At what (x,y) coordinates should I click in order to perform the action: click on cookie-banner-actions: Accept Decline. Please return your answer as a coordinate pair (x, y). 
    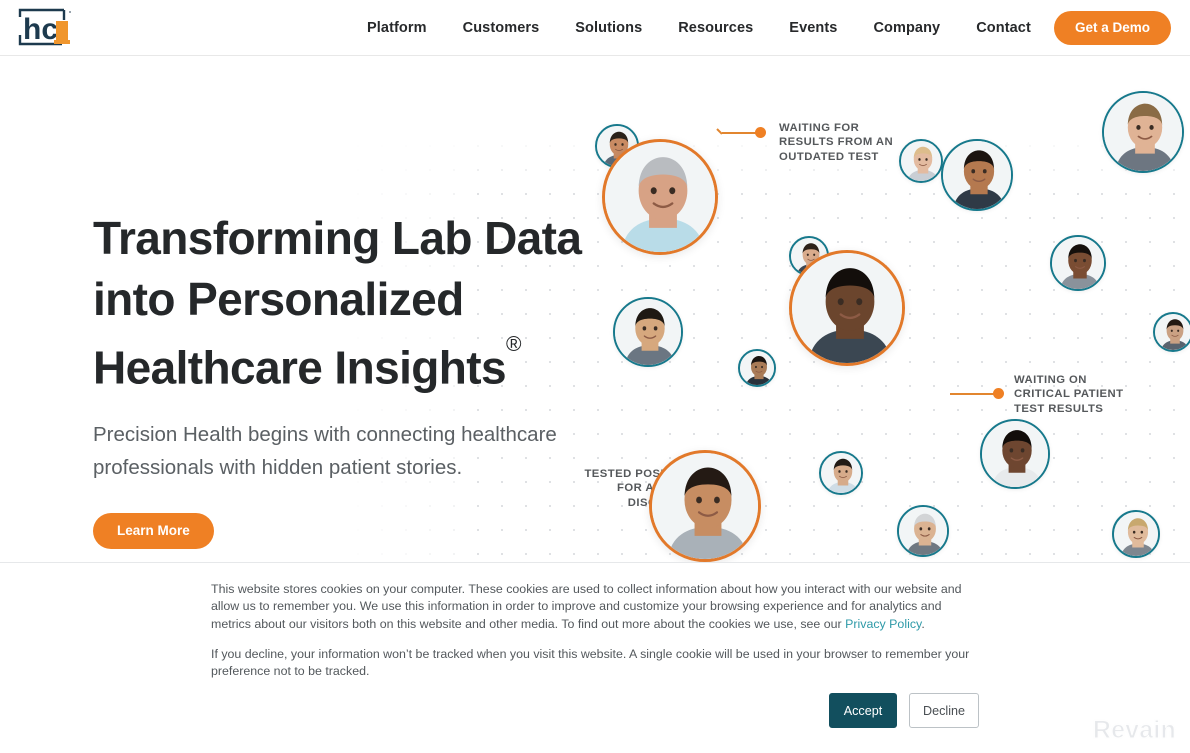
    Looking at the image, I should click on (904, 710).